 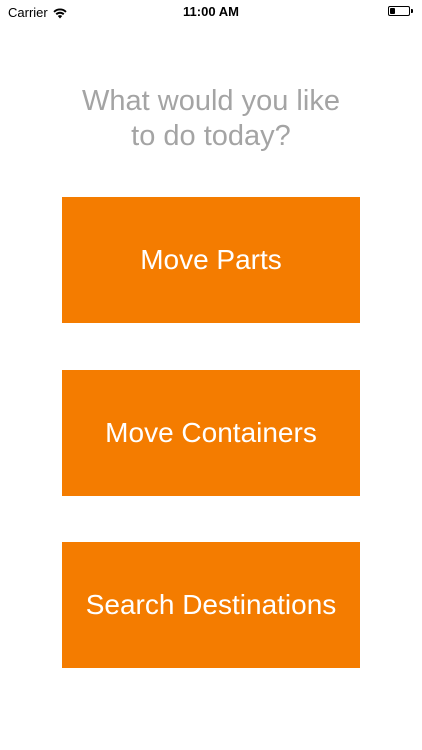 I want to click on battery-tip, so click(x=412, y=11).